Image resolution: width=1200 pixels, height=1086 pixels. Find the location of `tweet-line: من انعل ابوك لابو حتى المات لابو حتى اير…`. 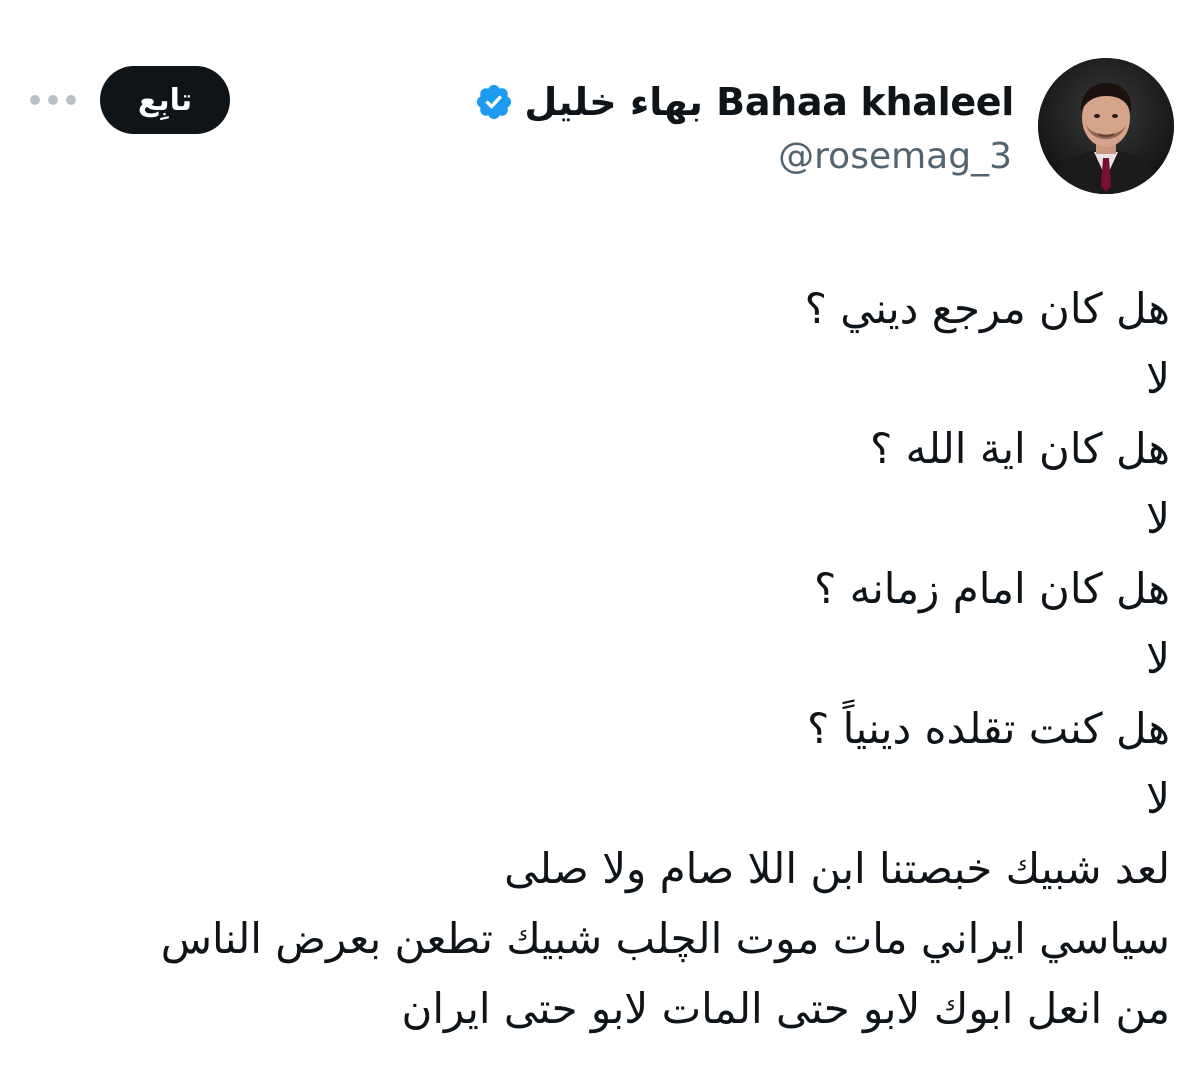

tweet-line: من انعل ابوك لابو حتى المات لابو حتى اير… is located at coordinates (785, 1008).